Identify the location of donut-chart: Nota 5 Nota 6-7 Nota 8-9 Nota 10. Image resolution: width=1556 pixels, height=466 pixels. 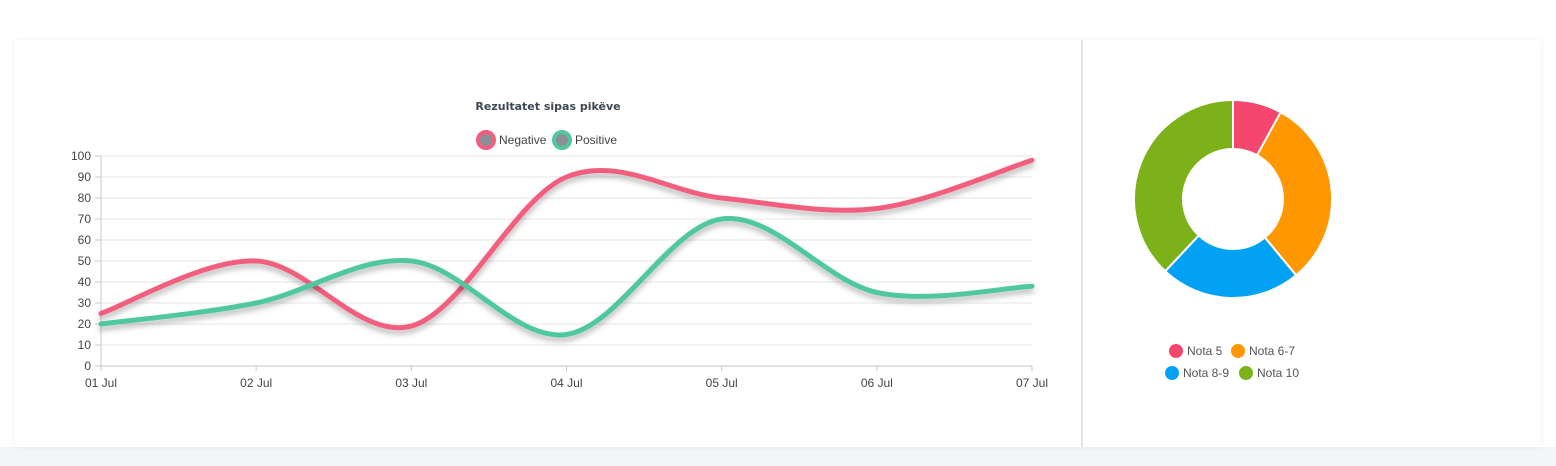
(1233, 239).